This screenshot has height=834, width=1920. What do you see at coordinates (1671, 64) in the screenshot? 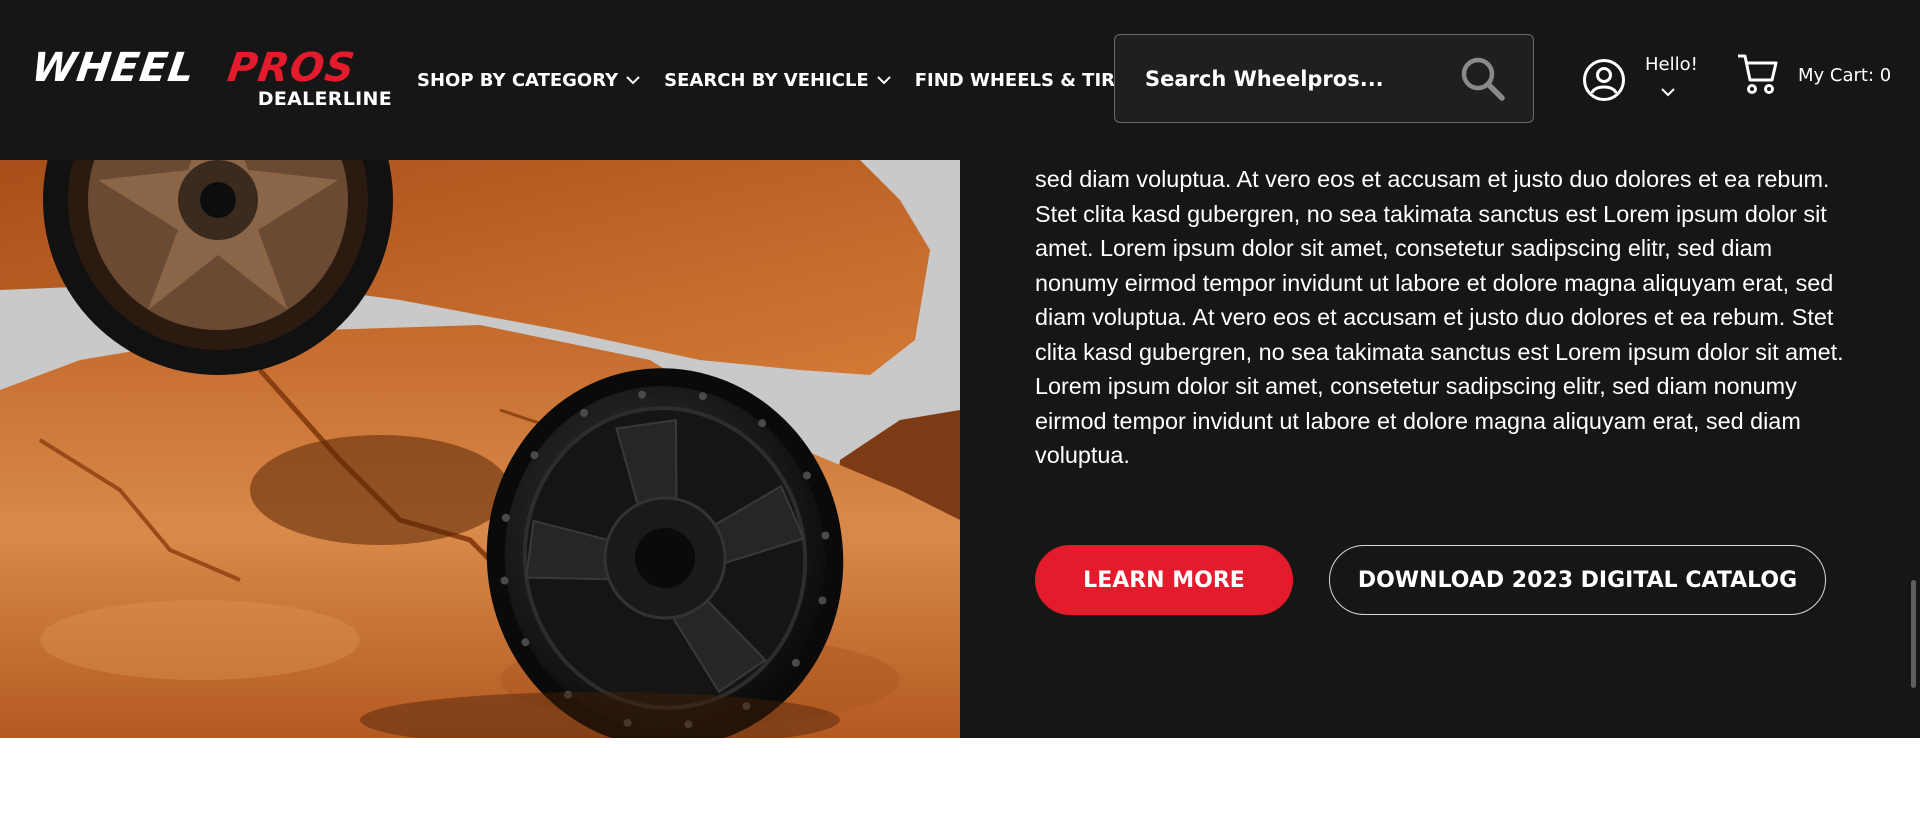
I see `account-greeting: Hello!` at bounding box center [1671, 64].